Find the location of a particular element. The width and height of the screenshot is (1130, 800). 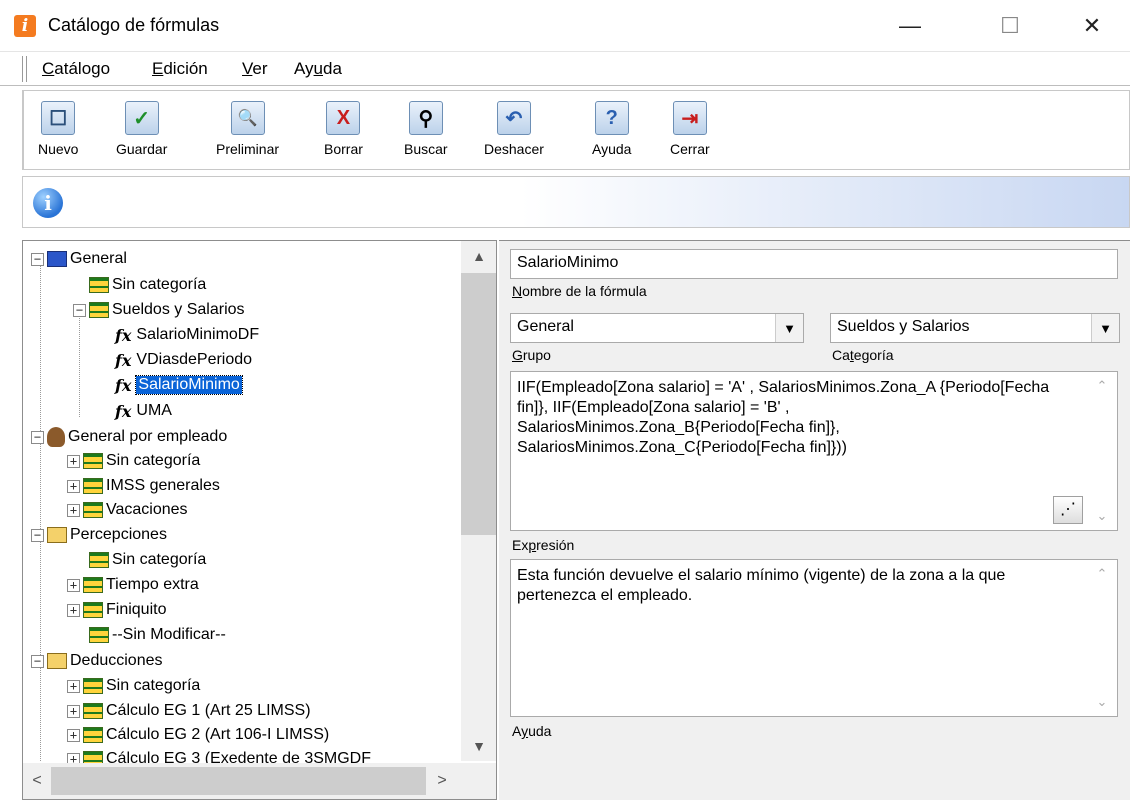

tree-node-category: + Tiempo extra is located at coordinates (133, 585).